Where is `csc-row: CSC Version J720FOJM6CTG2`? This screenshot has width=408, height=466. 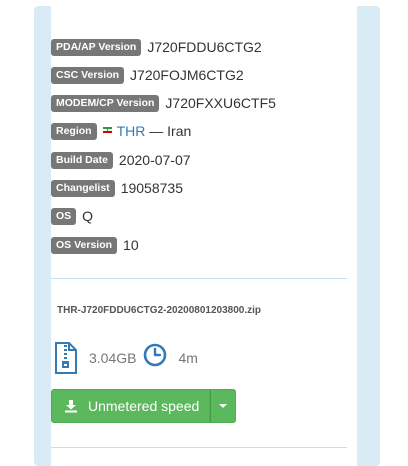 csc-row: CSC Version J720FOJM6CTG2 is located at coordinates (147, 75).